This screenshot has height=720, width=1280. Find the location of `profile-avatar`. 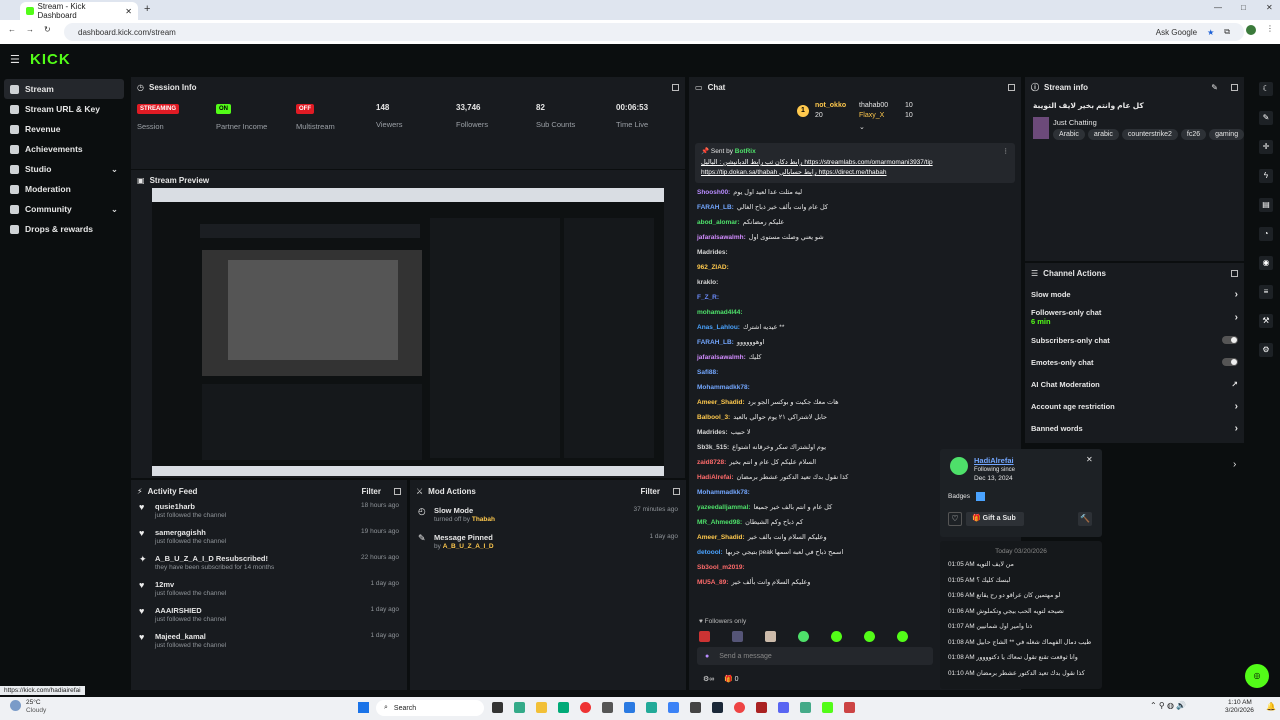

profile-avatar is located at coordinates (1251, 30).